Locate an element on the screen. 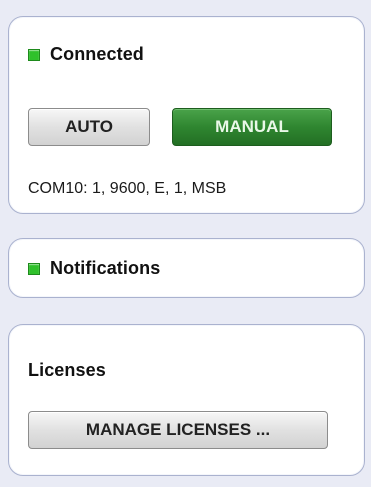 This screenshot has height=487, width=371. manual-button-label: MANUAL is located at coordinates (252, 126).